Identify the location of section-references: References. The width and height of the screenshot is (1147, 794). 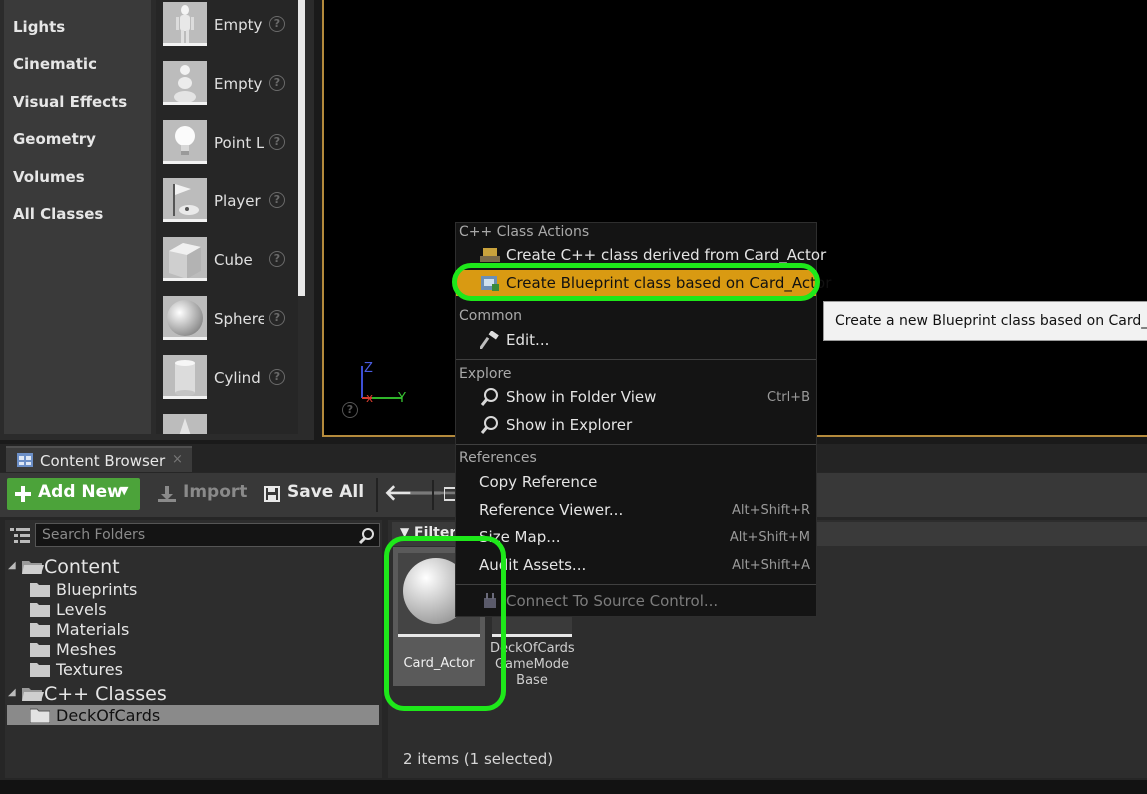
(498, 458).